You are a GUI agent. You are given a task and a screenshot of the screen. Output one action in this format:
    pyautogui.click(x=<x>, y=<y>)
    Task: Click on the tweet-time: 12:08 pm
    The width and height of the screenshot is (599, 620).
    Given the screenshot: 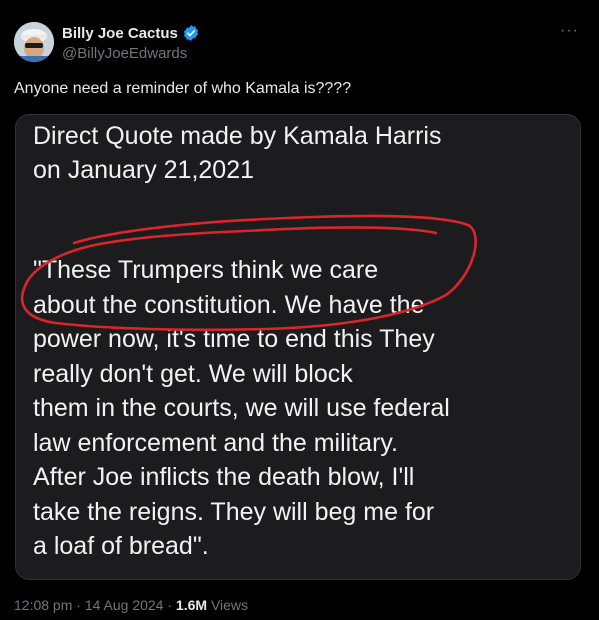 What is the action you would take?
    pyautogui.click(x=43, y=605)
    